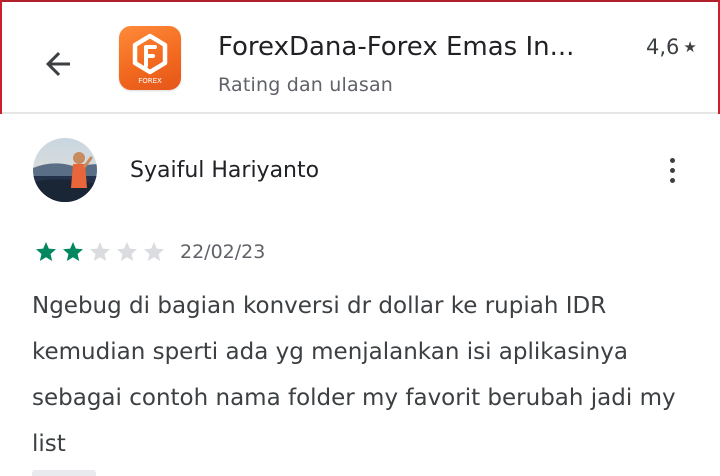  I want to click on app-icon: FOREX, so click(150, 58).